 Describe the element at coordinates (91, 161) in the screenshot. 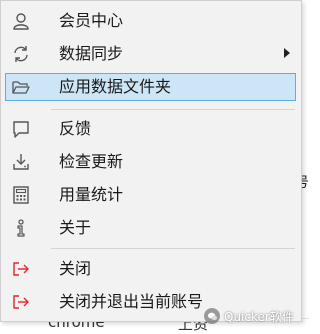

I see `menu-item-label: 检查更新` at that location.